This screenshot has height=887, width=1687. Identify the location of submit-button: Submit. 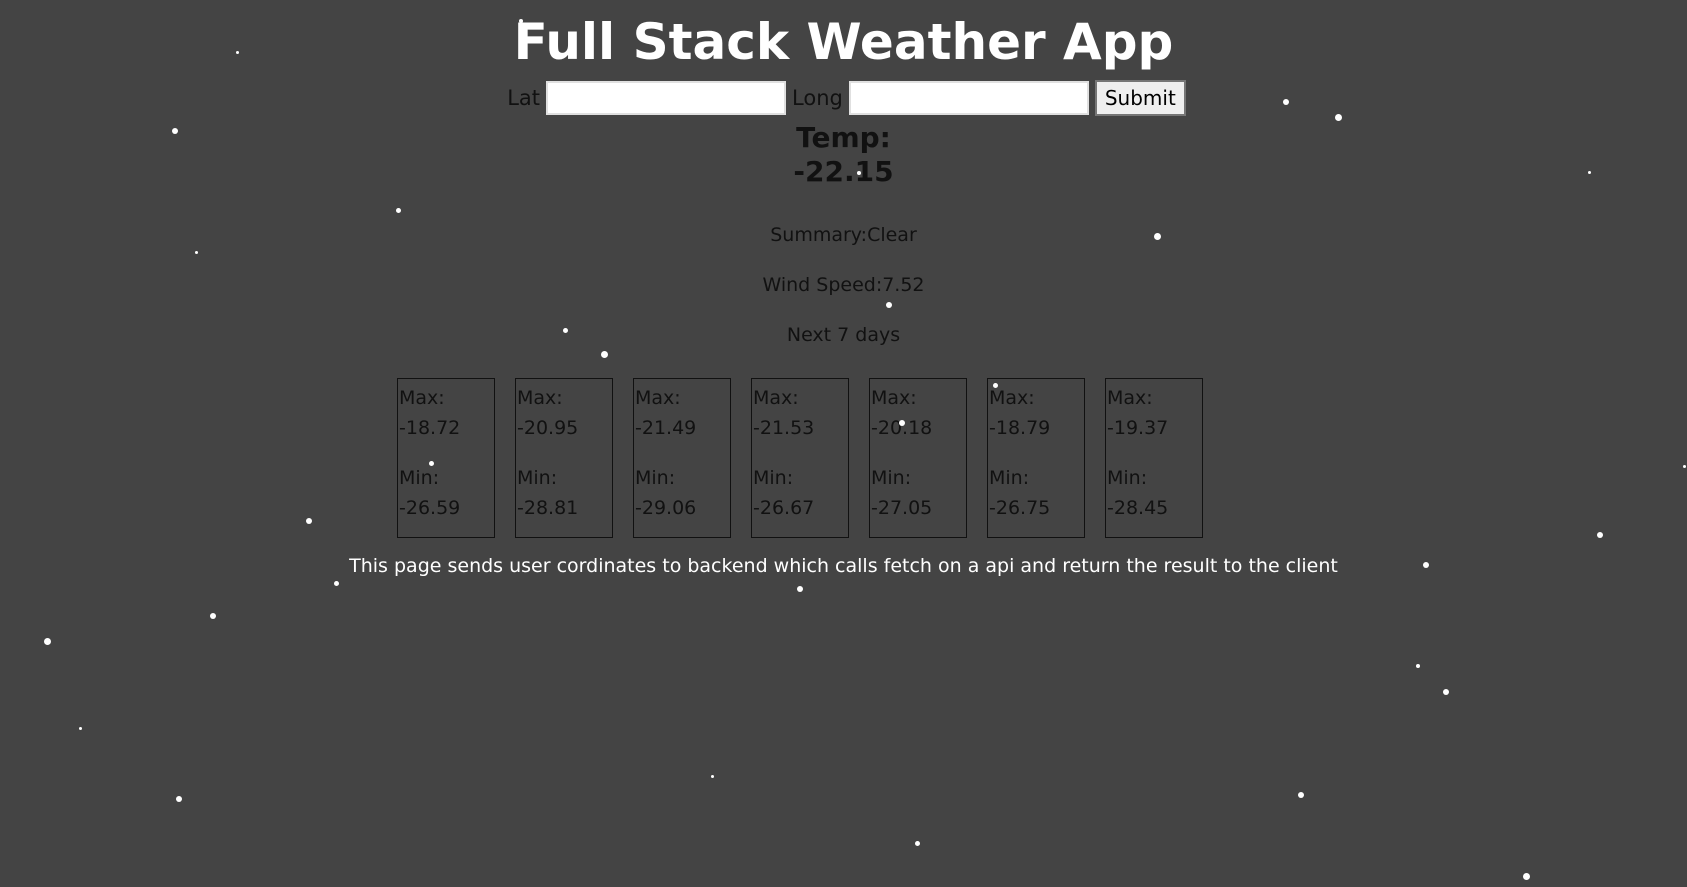
(1140, 98).